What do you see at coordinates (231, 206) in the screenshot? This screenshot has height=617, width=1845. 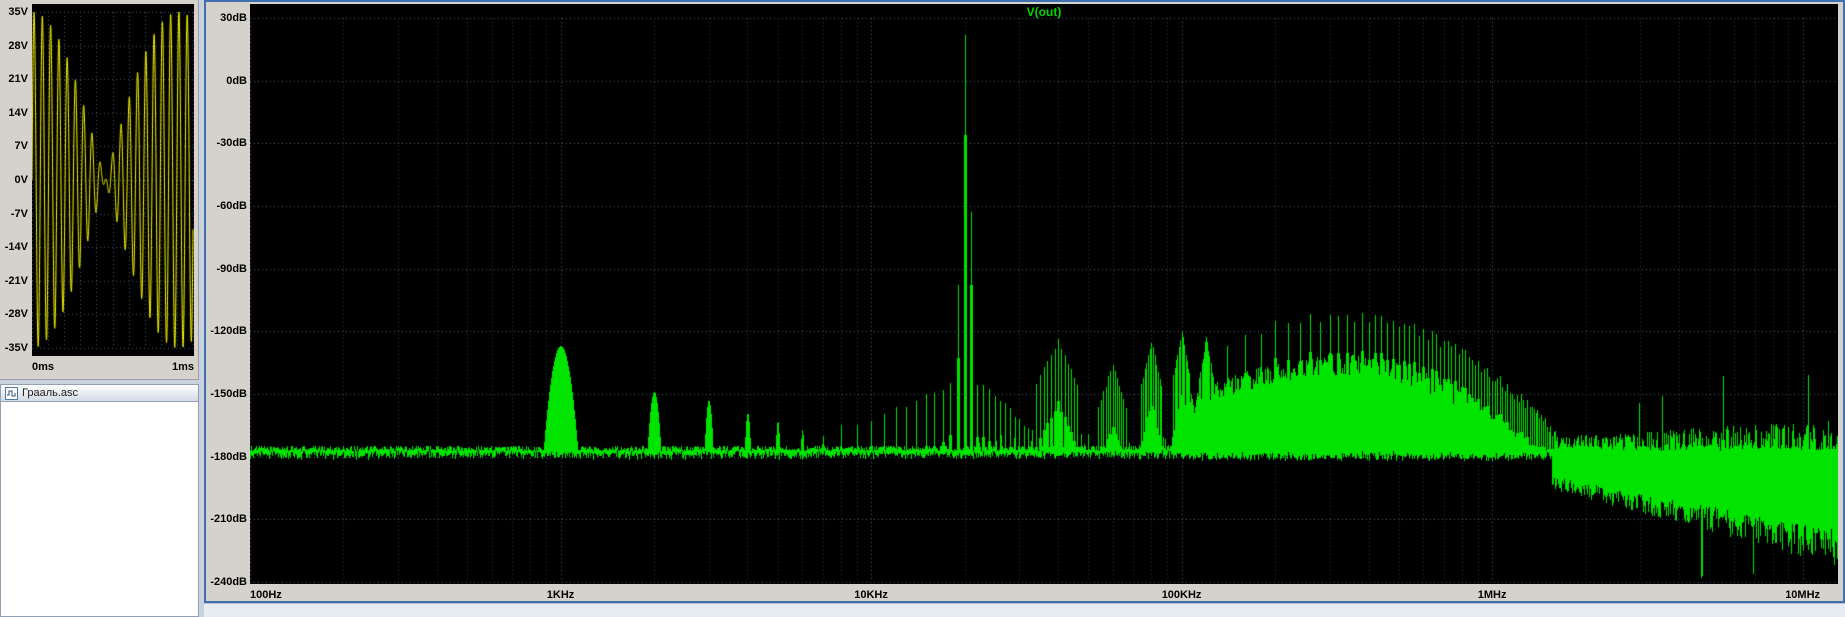 I see `y-axis-tick-label: -60dB` at bounding box center [231, 206].